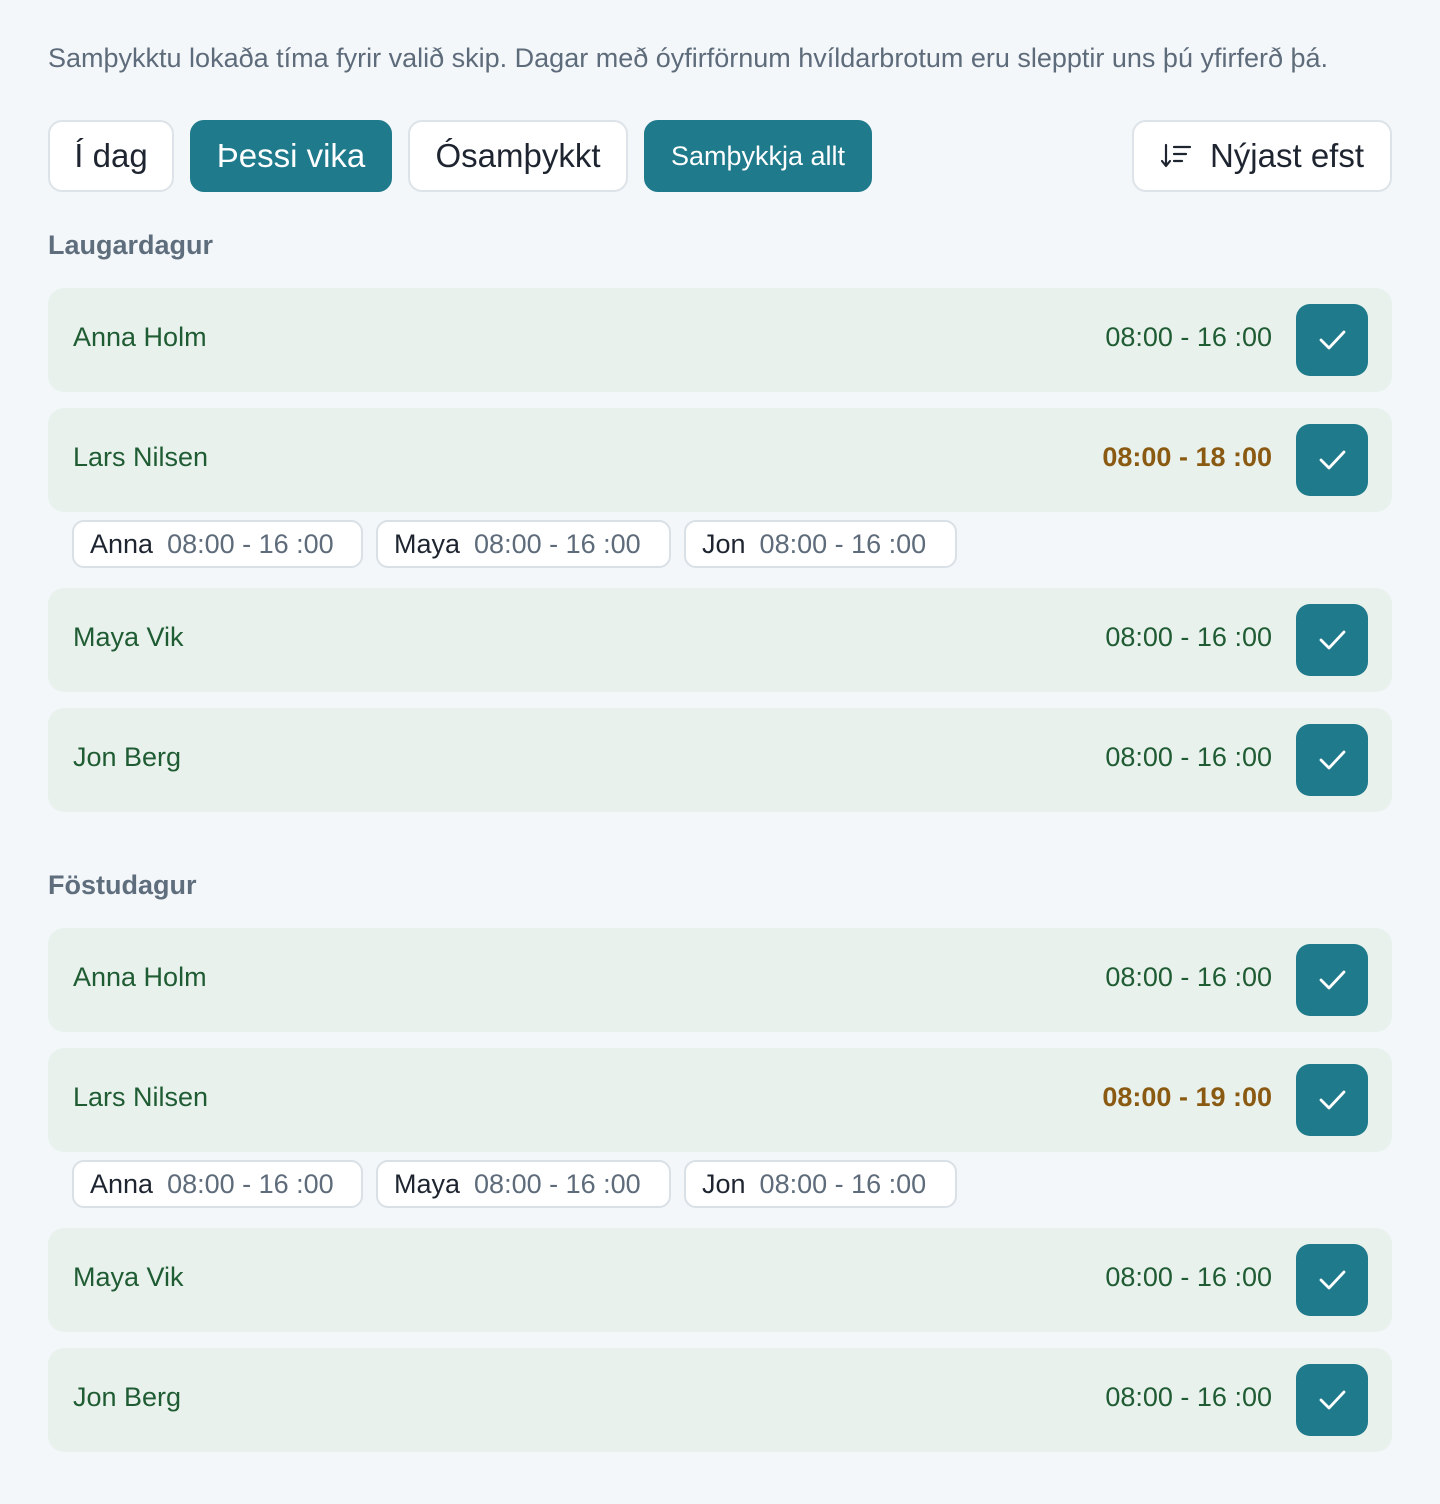 This screenshot has width=1440, height=1504. I want to click on sort-button-label: Nýjast efst, so click(1287, 155).